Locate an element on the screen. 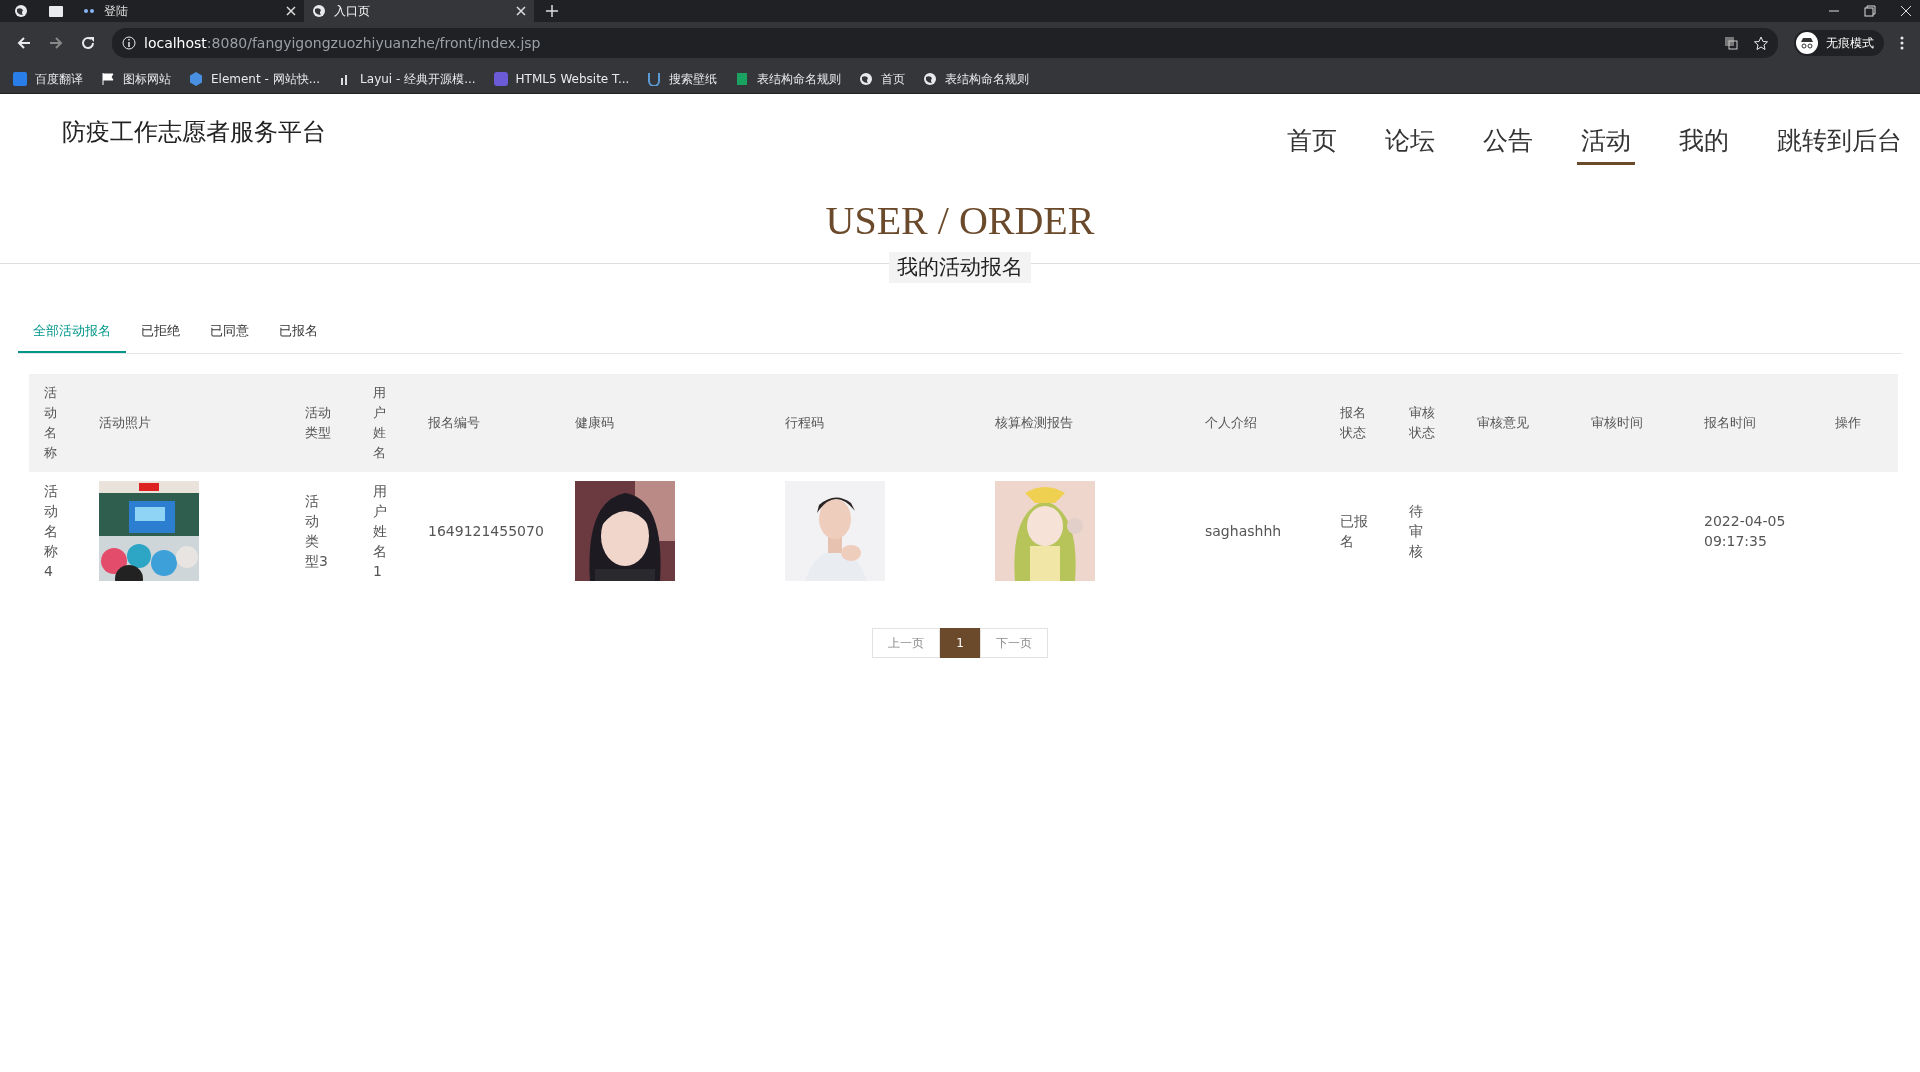 The height and width of the screenshot is (1072, 1920). column-header: 个人介绍 is located at coordinates (1257, 422).